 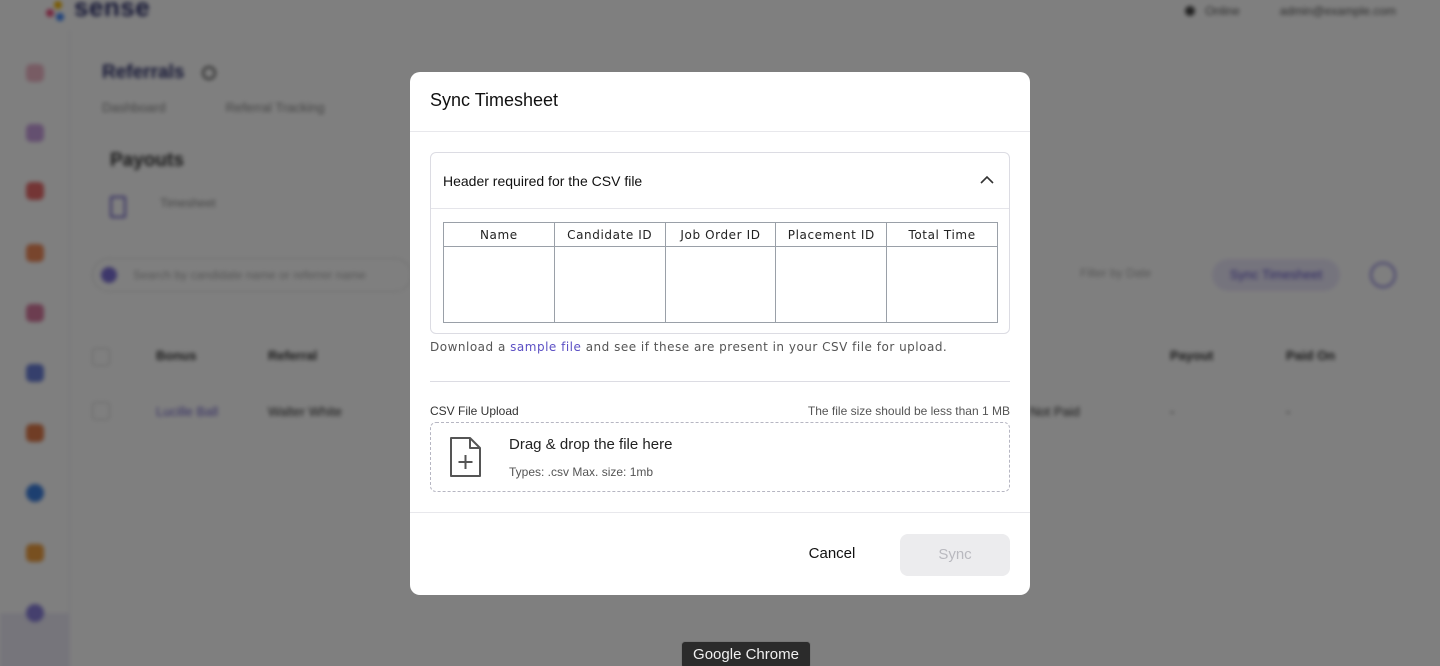 I want to click on csv-column-job-order-id: Job Order ID, so click(x=720, y=234).